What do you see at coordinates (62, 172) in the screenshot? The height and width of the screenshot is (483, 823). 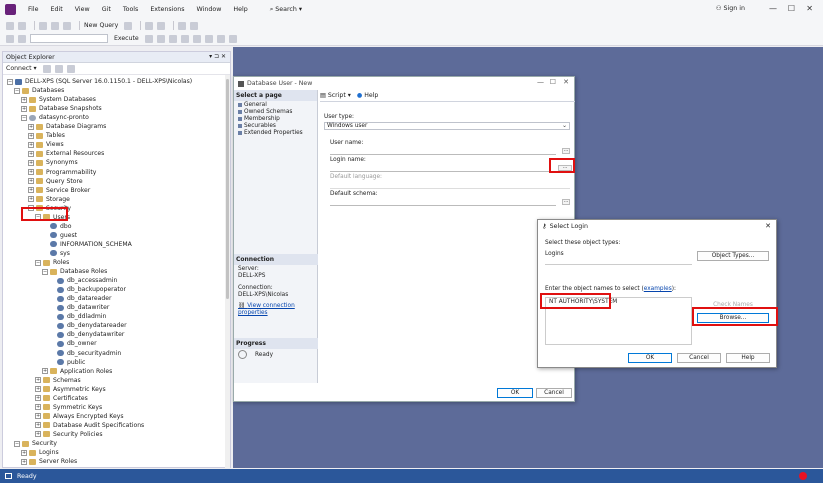 I see `tree-node: + Programmability` at bounding box center [62, 172].